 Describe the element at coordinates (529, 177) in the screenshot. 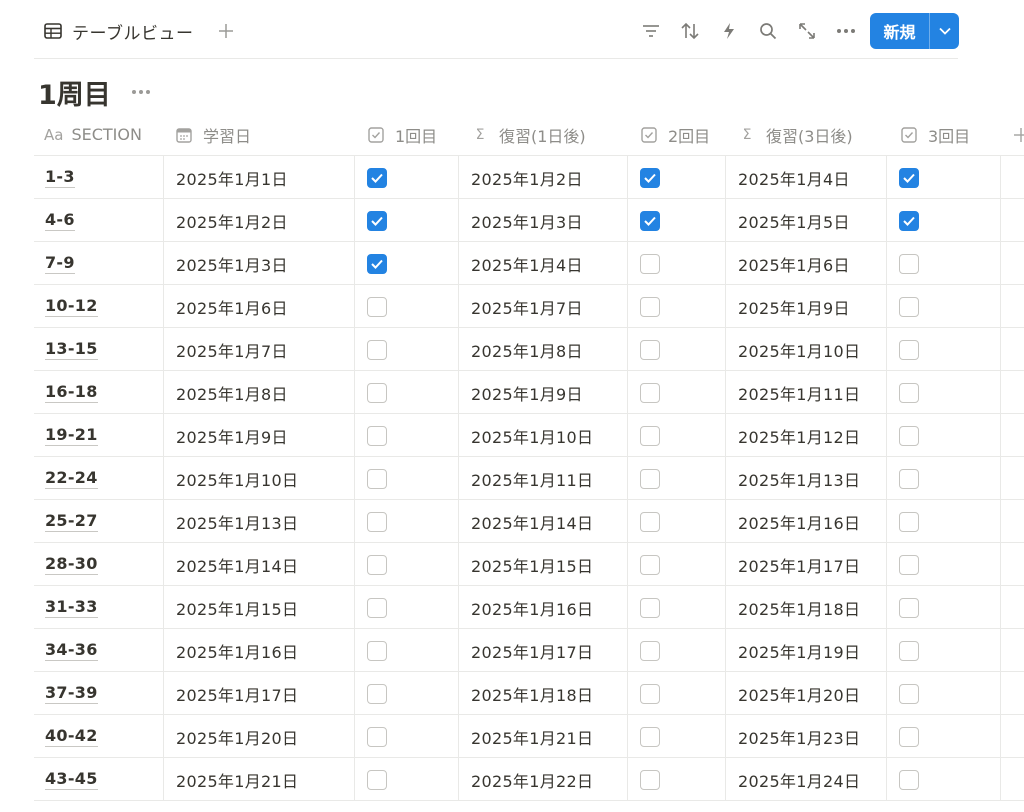

I see `table-row: 1-3 2025年1月1日 2025年1月2日 2025年1月4日` at that location.